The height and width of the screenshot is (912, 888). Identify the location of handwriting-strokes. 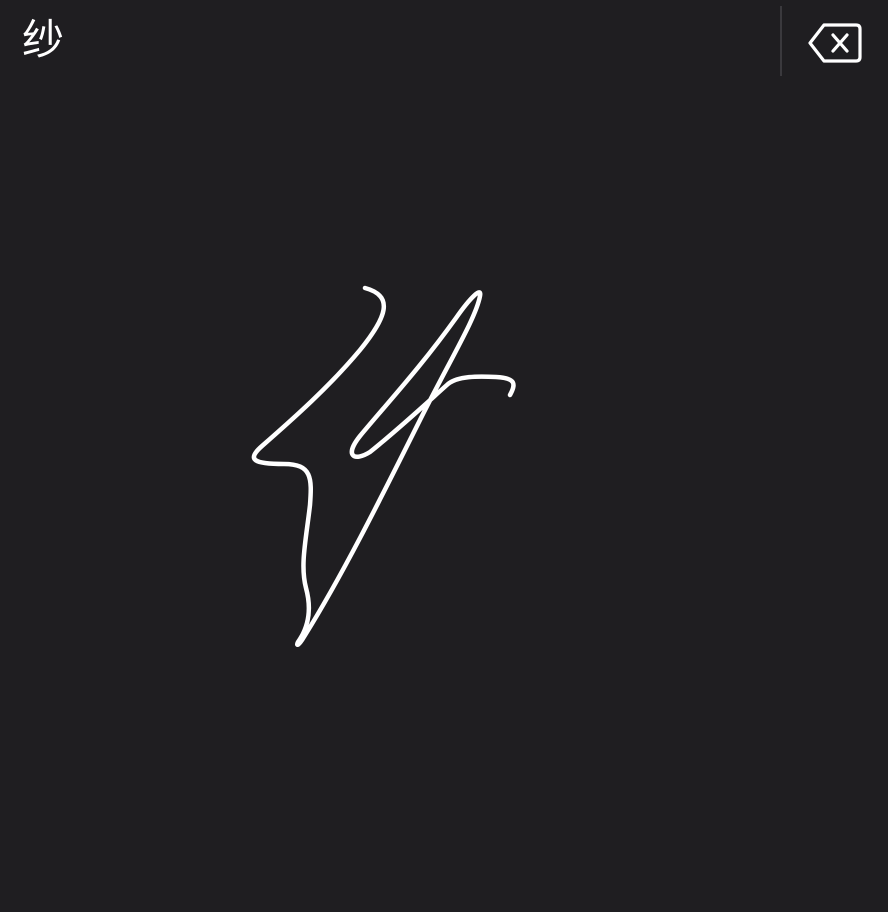
(383, 466).